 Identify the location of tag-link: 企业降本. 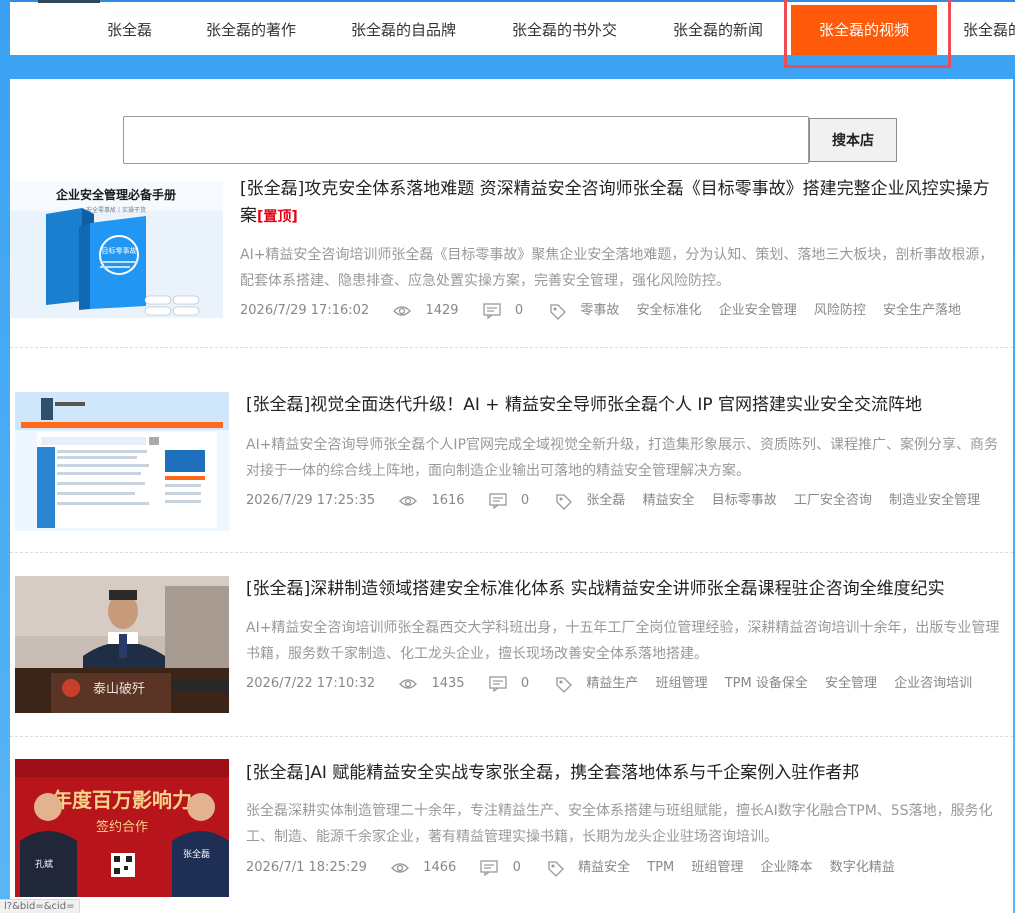
(787, 868).